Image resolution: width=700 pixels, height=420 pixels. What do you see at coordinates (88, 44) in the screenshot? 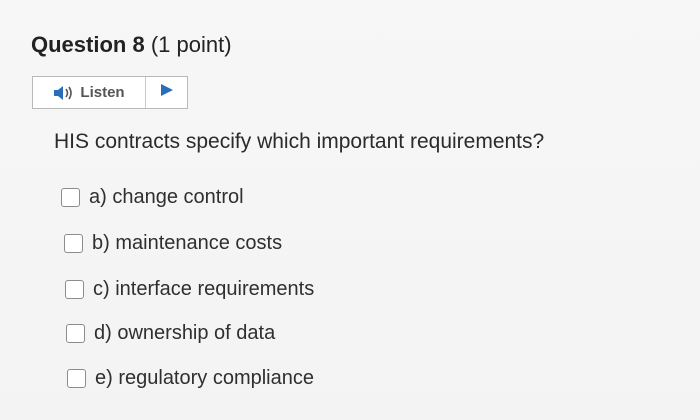
I see `question-number: Question 8` at bounding box center [88, 44].